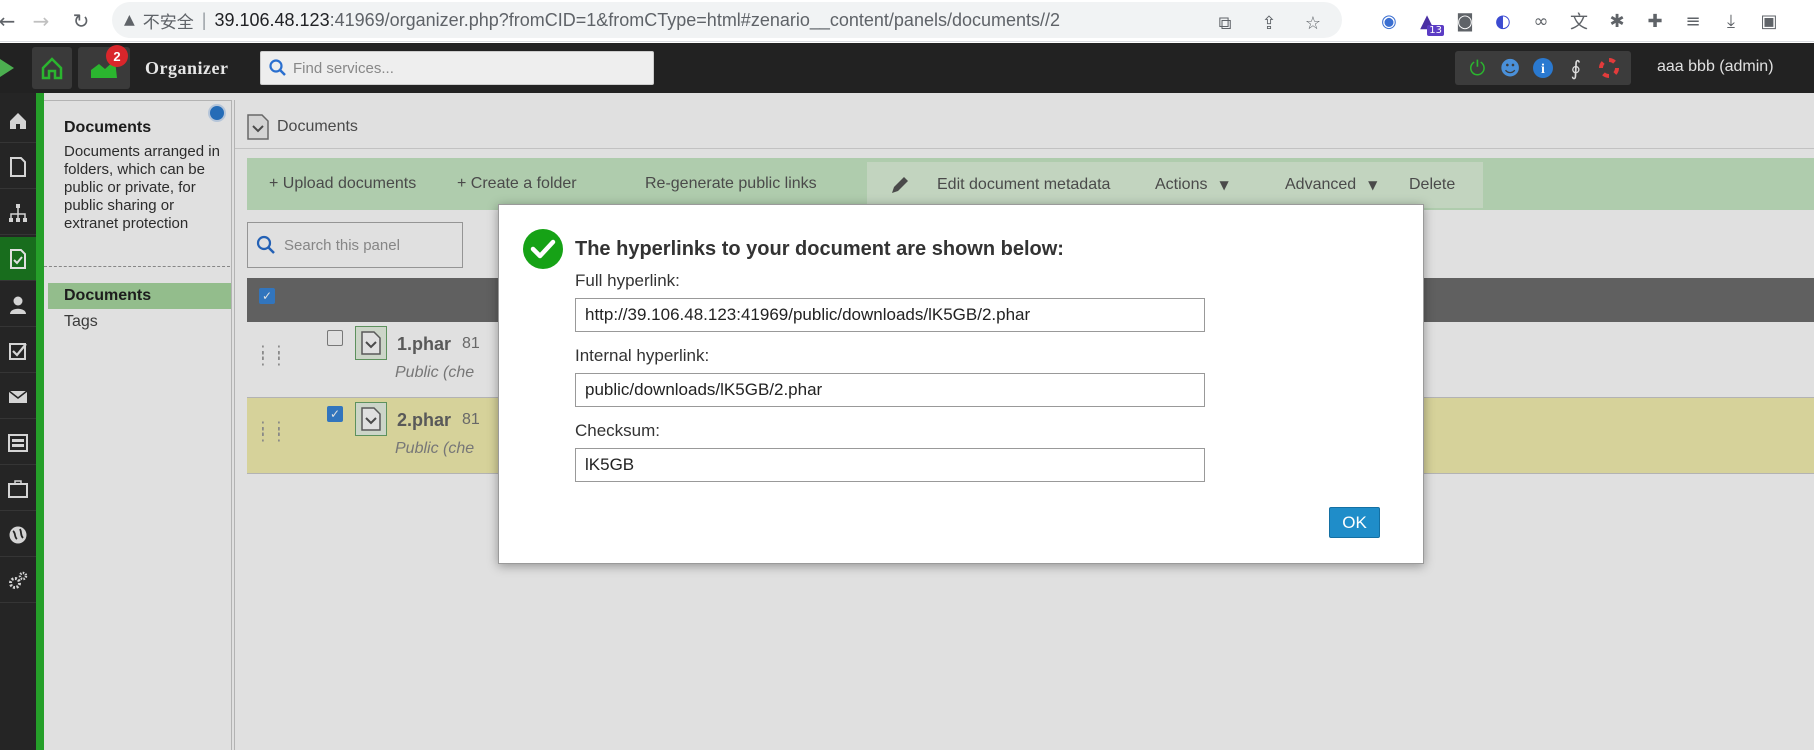 Image resolution: width=1814 pixels, height=750 pixels. What do you see at coordinates (1715, 67) in the screenshot?
I see `user-name: aaa bbb (admin)` at bounding box center [1715, 67].